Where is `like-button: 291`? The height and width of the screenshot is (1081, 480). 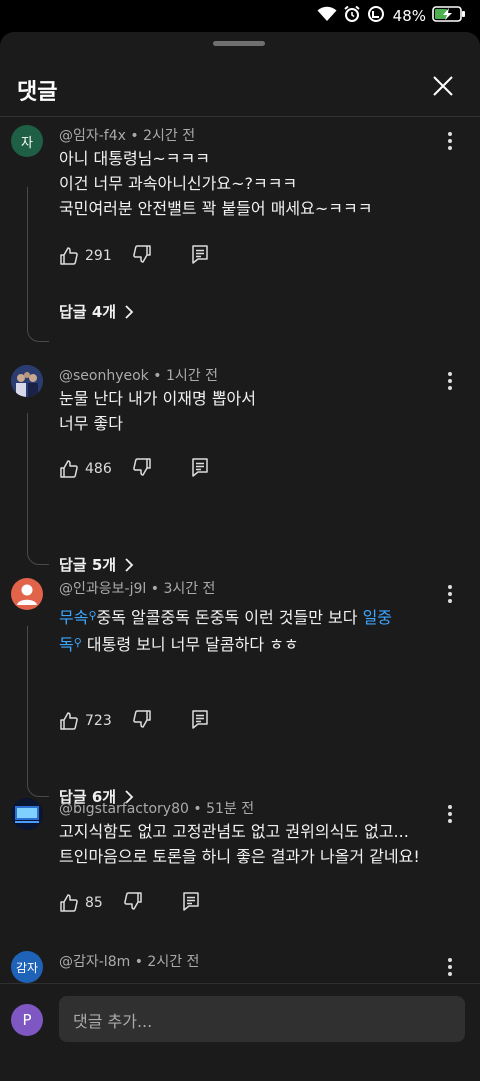 like-button: 291 is located at coordinates (85, 256).